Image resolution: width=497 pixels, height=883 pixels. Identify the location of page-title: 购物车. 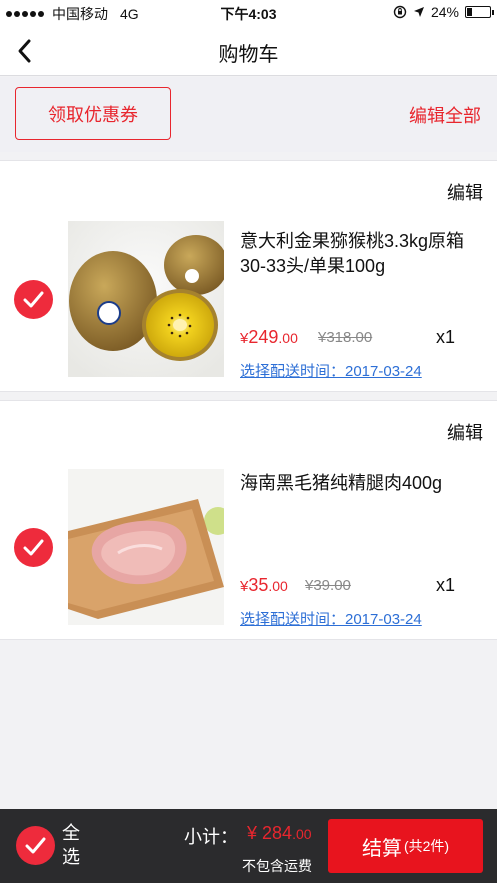
(248, 55).